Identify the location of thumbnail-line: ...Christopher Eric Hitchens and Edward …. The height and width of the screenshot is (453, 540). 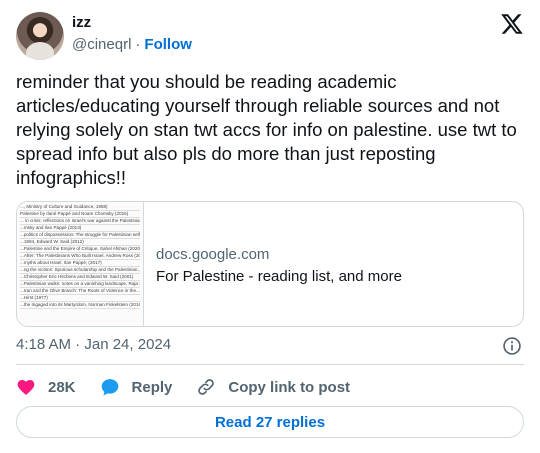
(80, 277).